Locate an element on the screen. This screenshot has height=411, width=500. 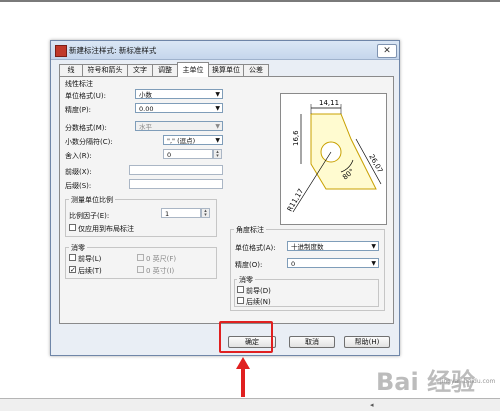
angular-unit-format-label: 单位格式(A): is located at coordinates (255, 248).